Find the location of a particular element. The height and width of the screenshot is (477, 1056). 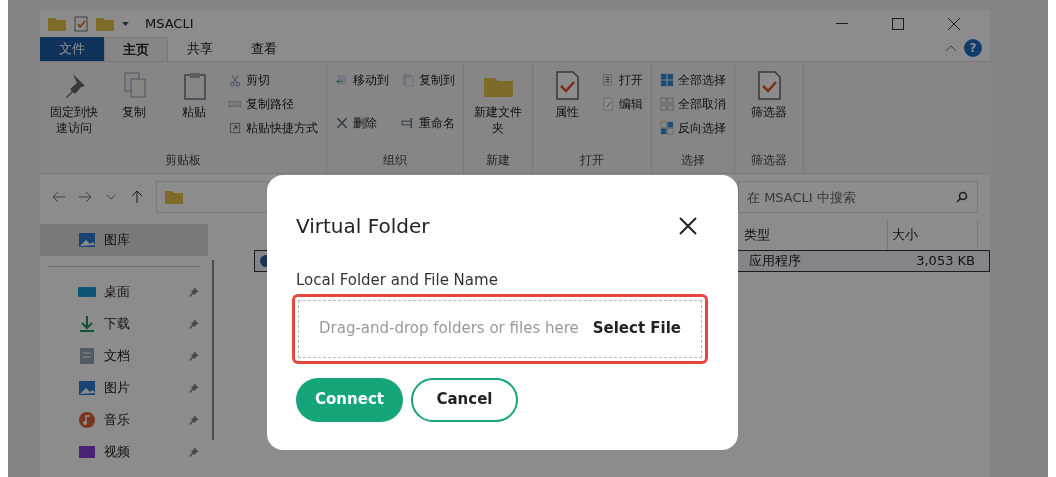

drop-placeholder: Drag-and-drop folders or files here is located at coordinates (449, 329).